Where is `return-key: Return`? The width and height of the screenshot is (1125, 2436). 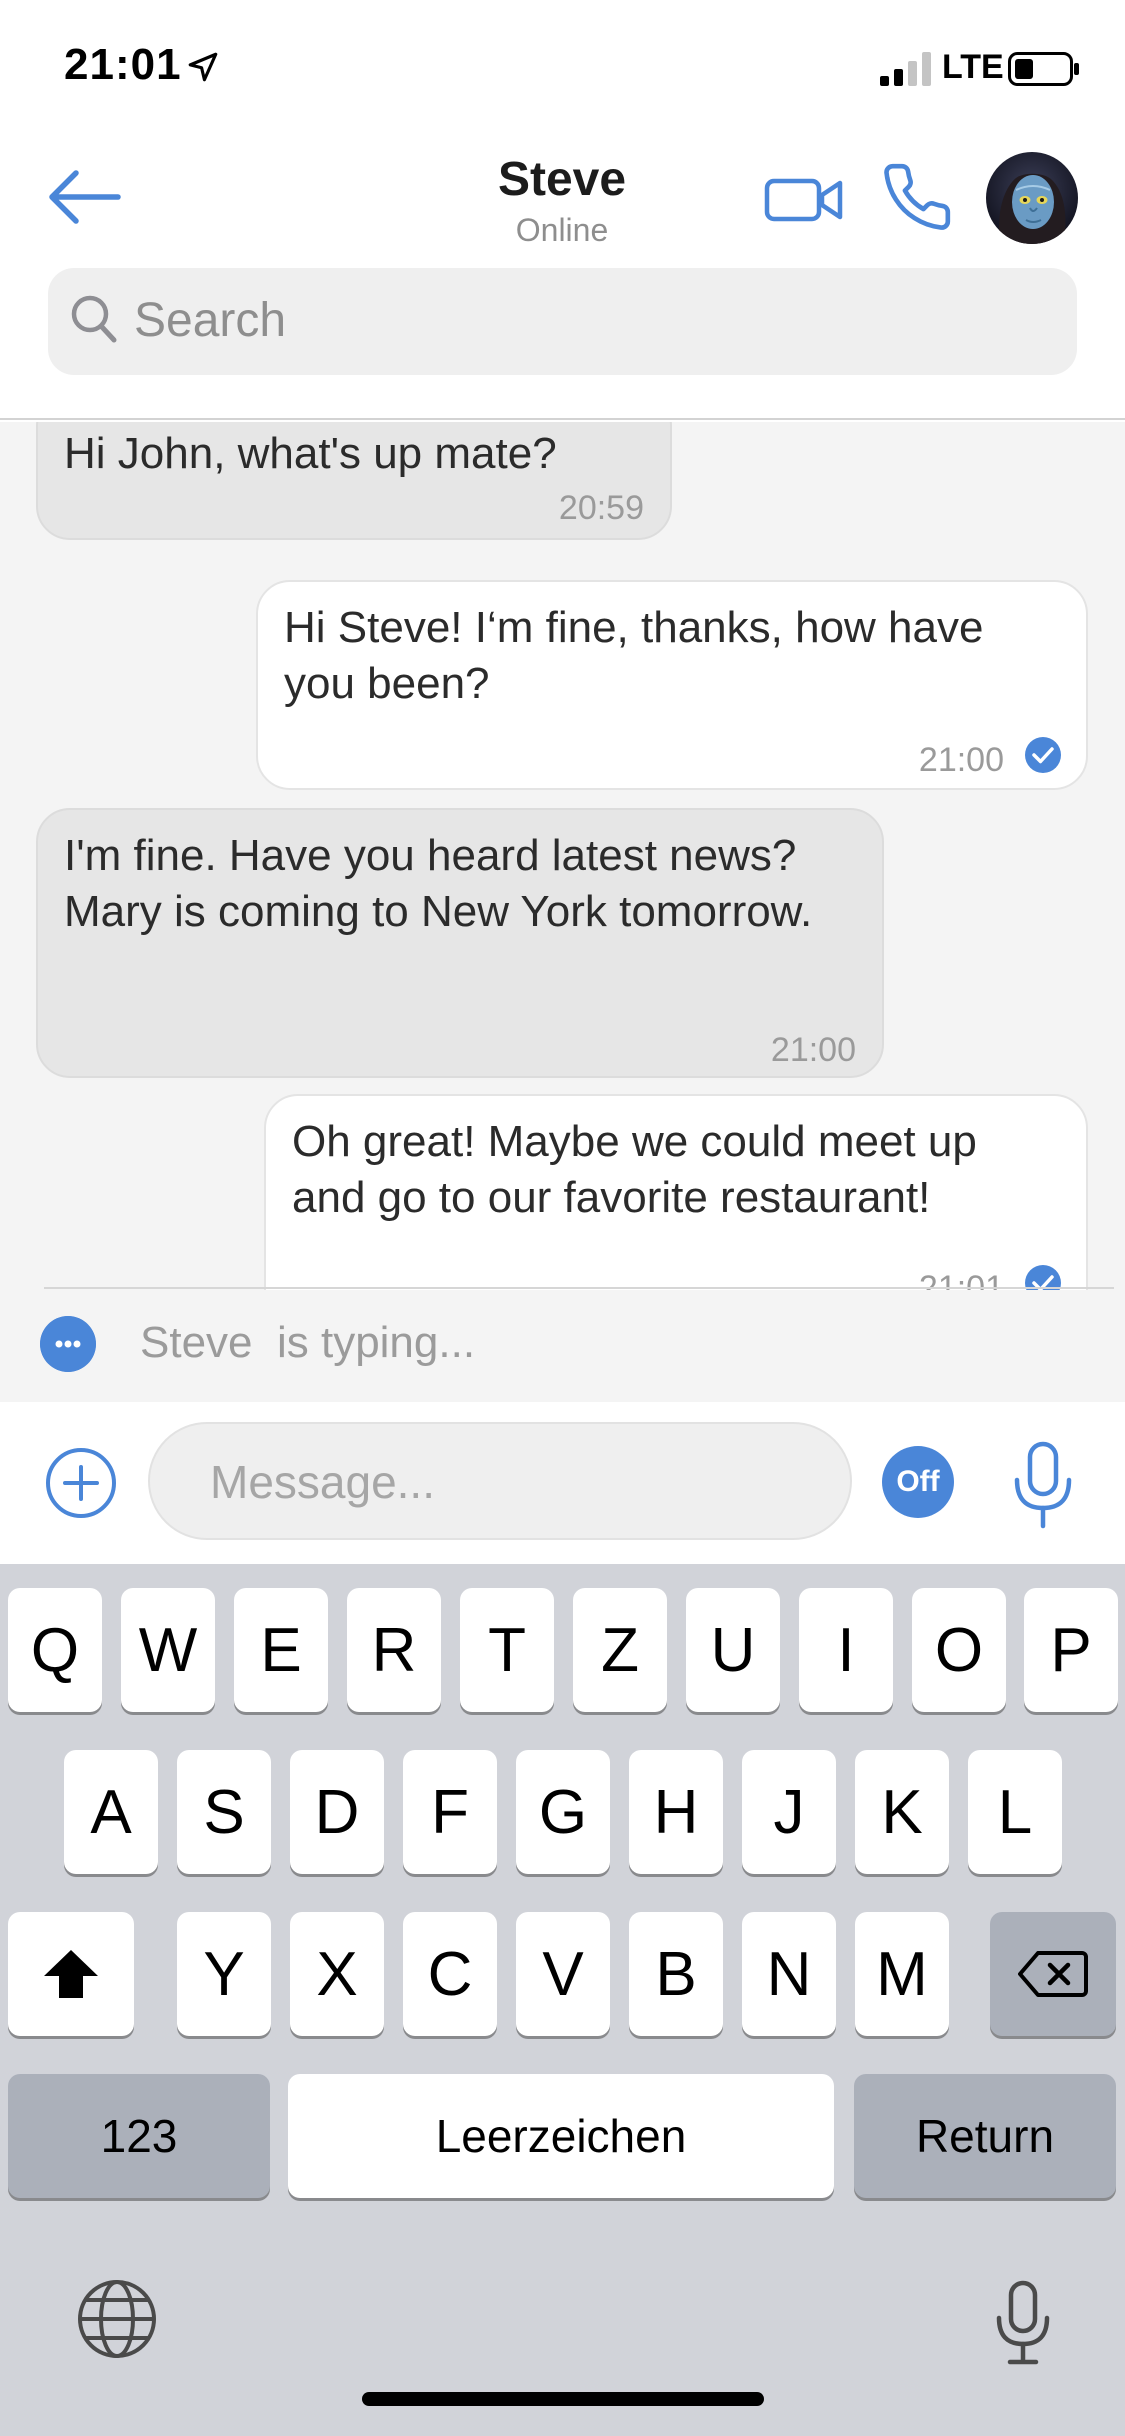
return-key: Return is located at coordinates (985, 2136).